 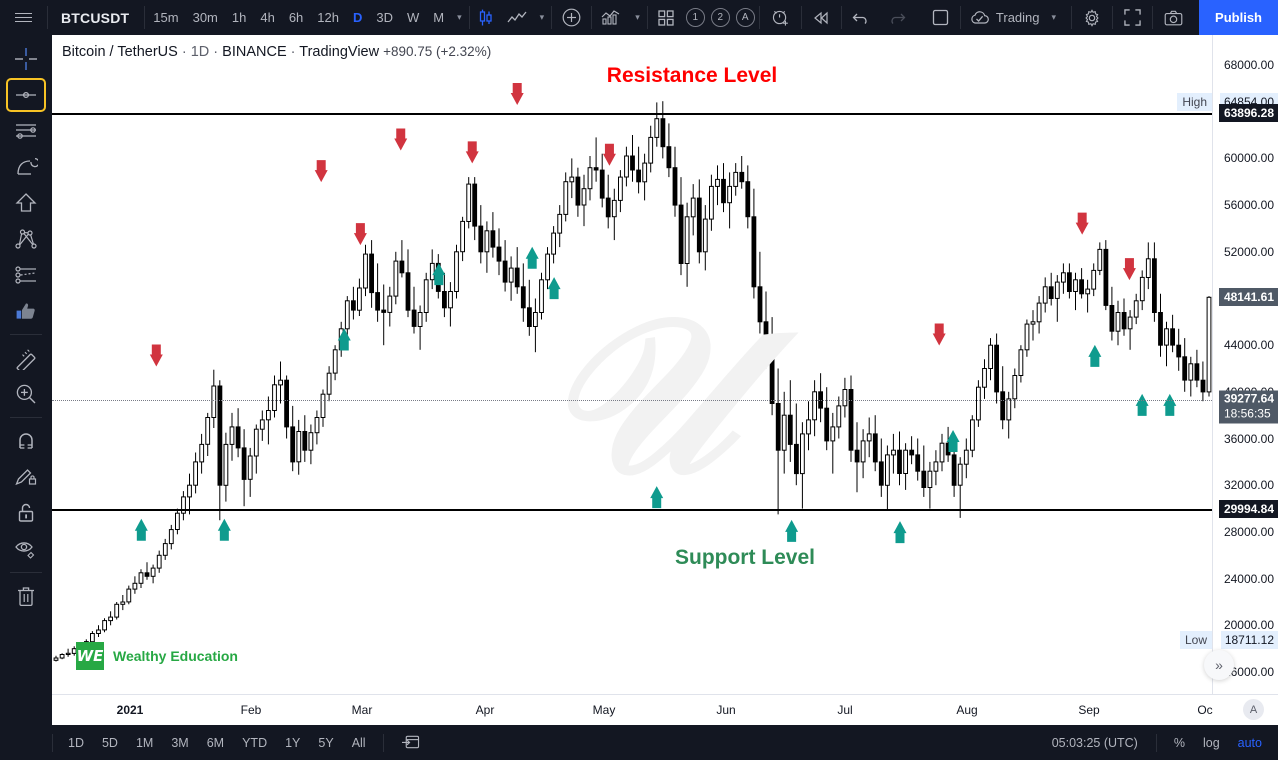 What do you see at coordinates (292, 743) in the screenshot?
I see `range-1y: 1Y` at bounding box center [292, 743].